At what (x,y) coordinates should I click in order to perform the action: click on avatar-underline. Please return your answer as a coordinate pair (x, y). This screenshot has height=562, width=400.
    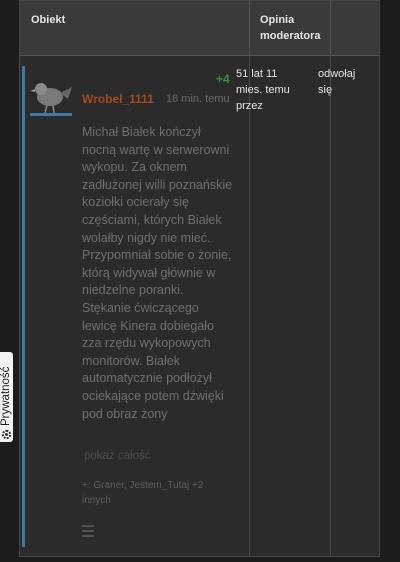
    Looking at the image, I should click on (51, 114).